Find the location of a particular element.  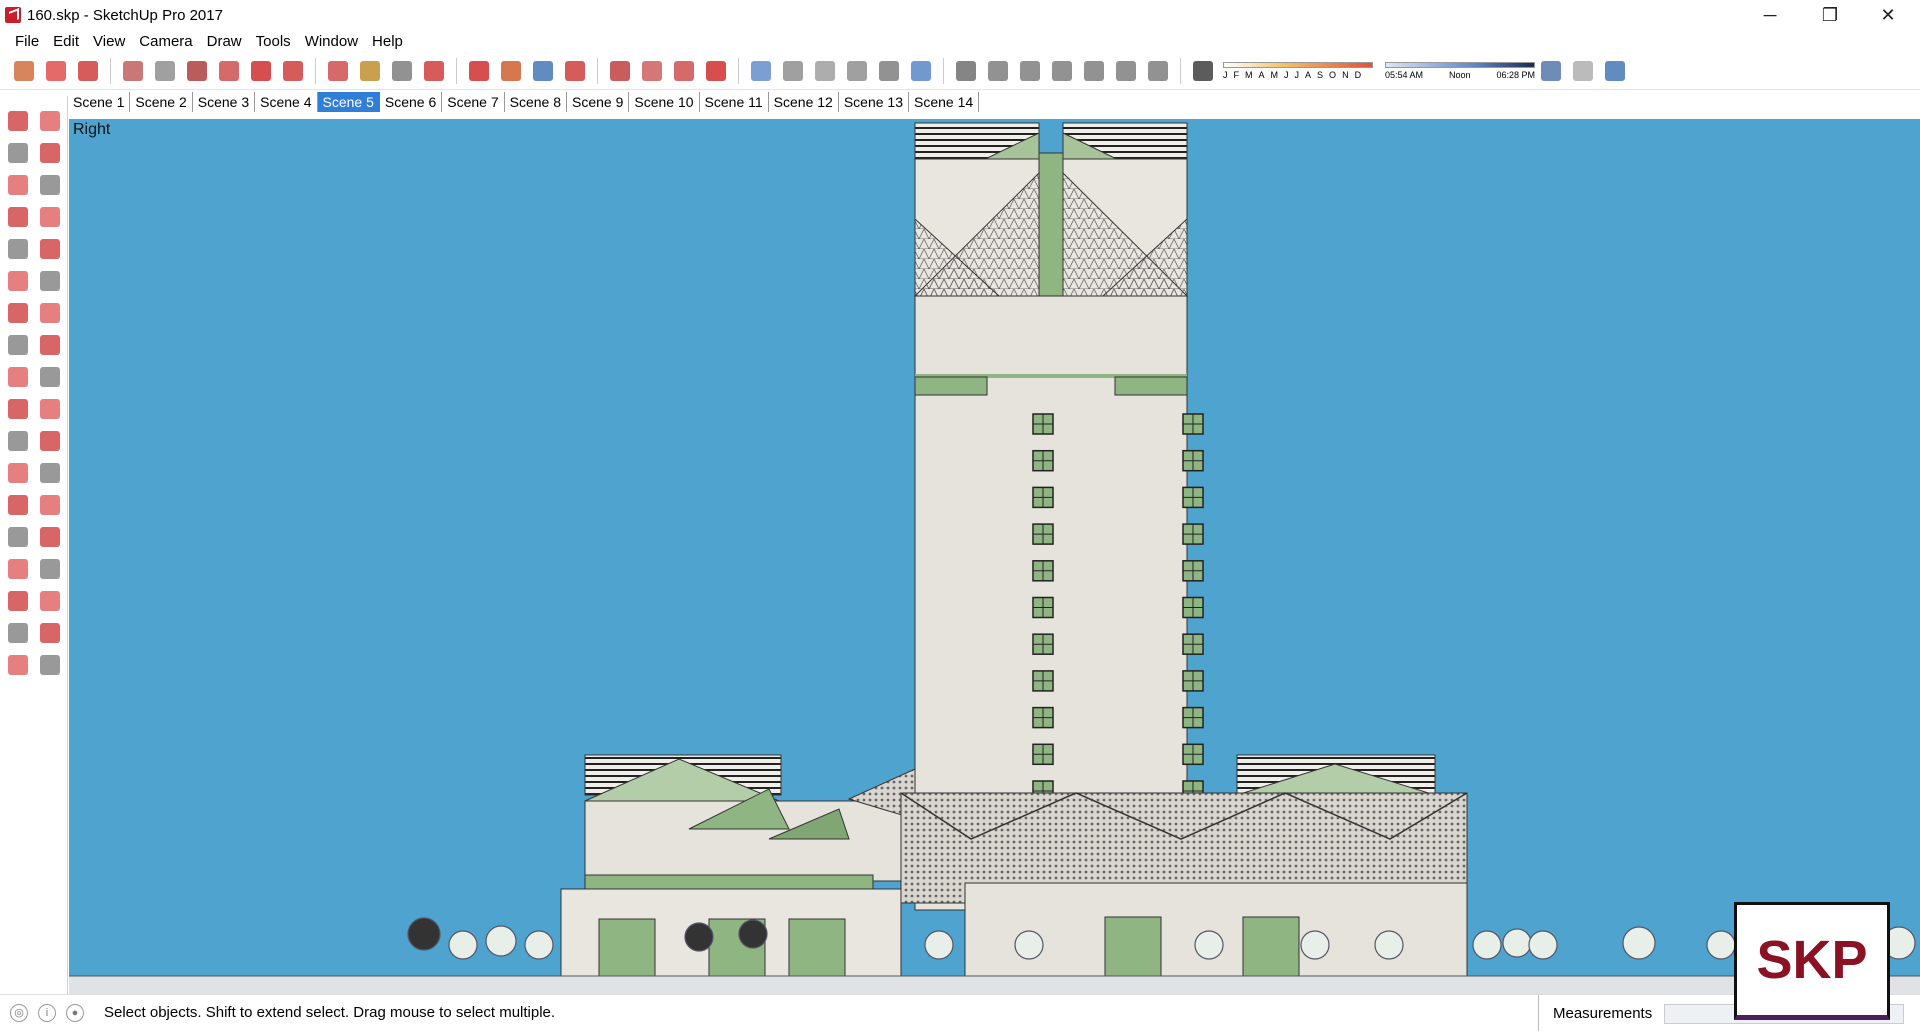

freehand-tool-icon is located at coordinates (50, 185).